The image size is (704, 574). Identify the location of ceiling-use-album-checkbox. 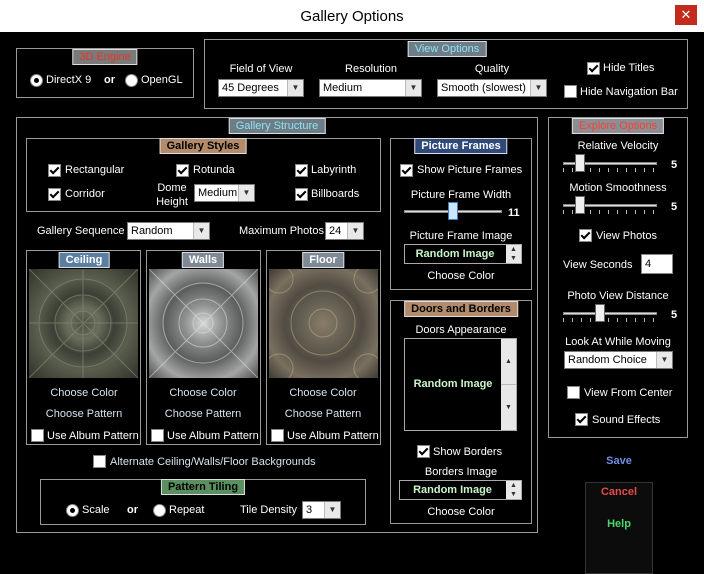
(37, 435).